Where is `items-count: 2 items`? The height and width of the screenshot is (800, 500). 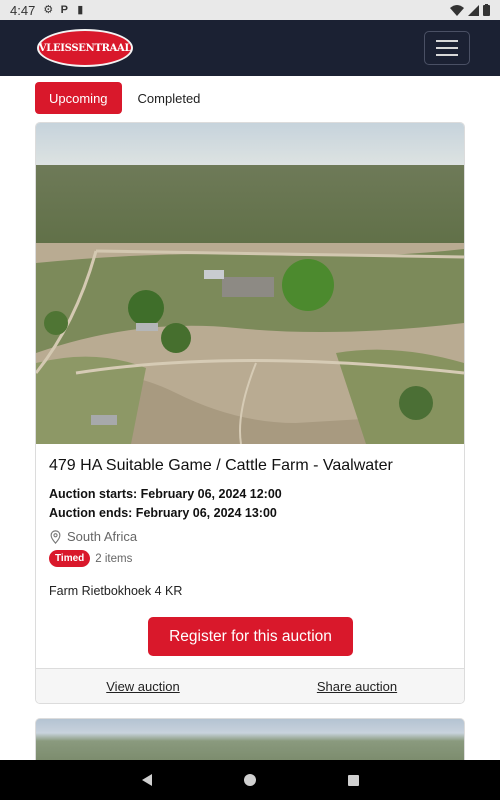
items-count: 2 items is located at coordinates (114, 558).